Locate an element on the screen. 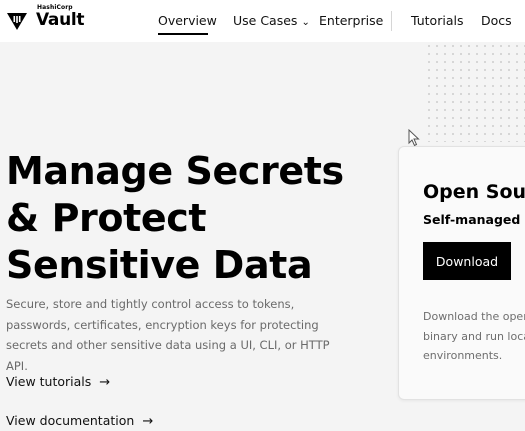 This screenshot has height=431, width=525. nav-tutorials: Tutorials is located at coordinates (437, 20).